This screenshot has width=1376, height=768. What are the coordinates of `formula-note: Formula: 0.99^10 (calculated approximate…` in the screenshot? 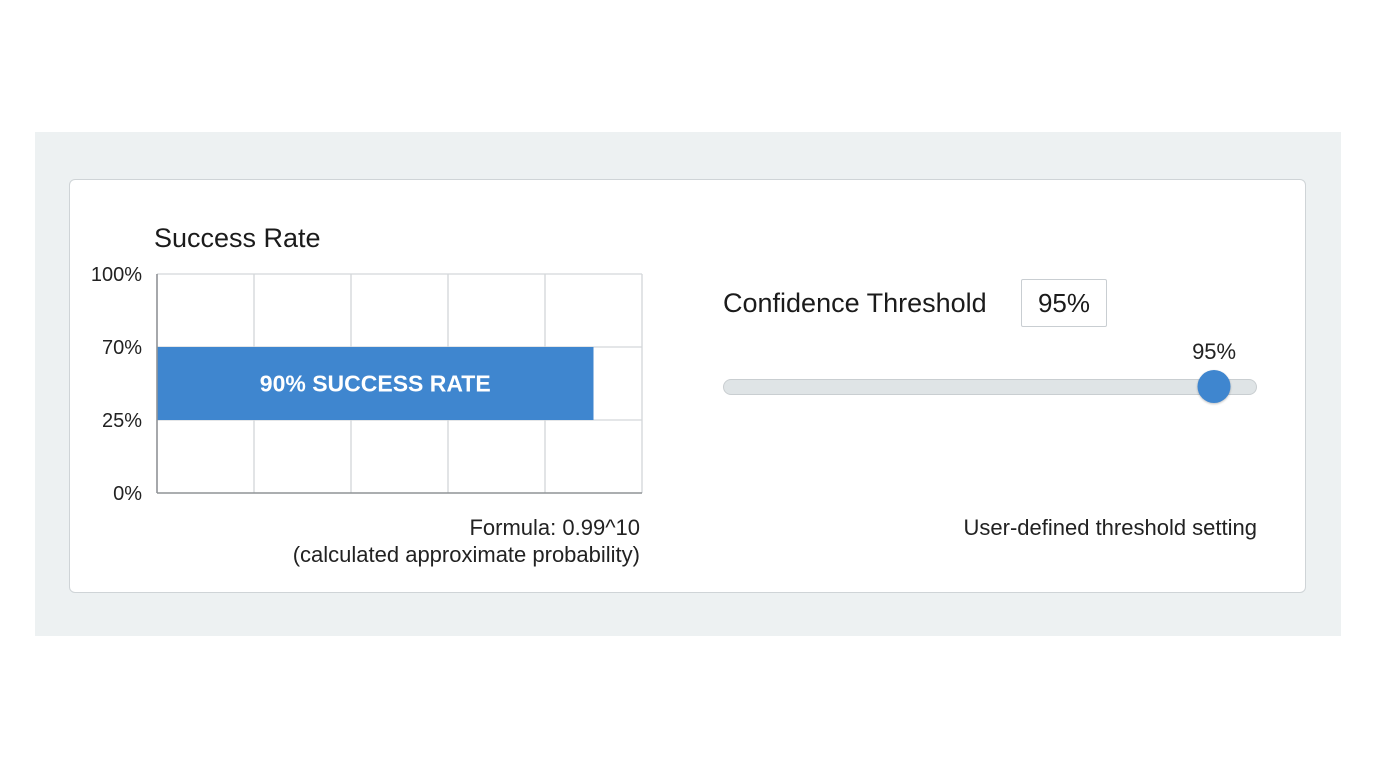 It's located at (466, 541).